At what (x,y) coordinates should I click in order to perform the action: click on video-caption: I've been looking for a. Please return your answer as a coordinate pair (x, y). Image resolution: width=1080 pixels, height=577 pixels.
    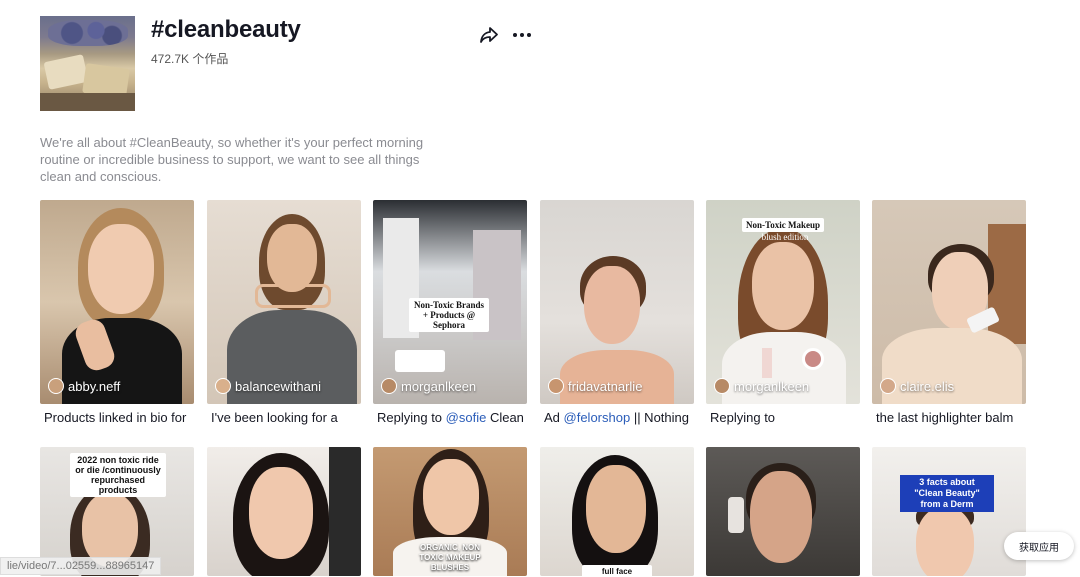
    Looking at the image, I should click on (286, 417).